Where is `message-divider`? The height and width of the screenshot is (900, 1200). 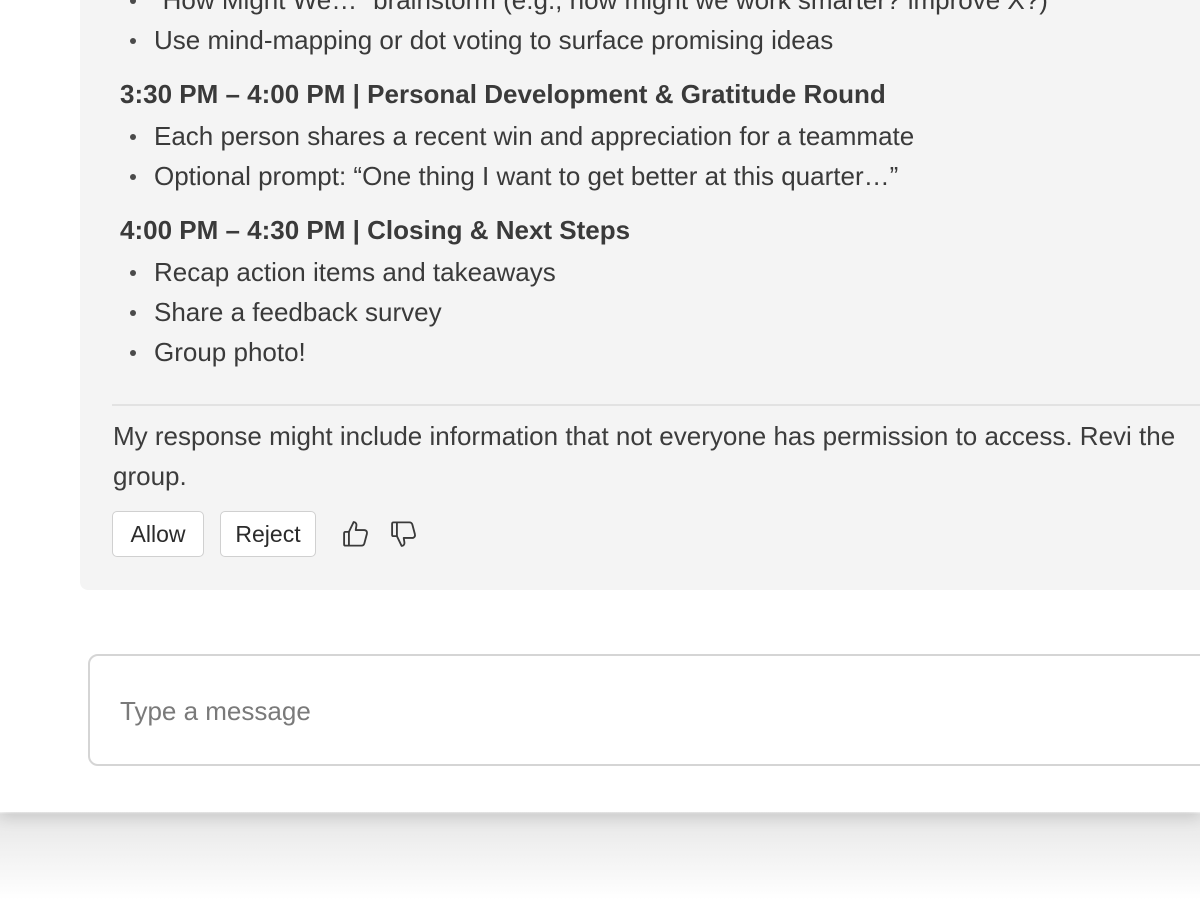
message-divider is located at coordinates (656, 405).